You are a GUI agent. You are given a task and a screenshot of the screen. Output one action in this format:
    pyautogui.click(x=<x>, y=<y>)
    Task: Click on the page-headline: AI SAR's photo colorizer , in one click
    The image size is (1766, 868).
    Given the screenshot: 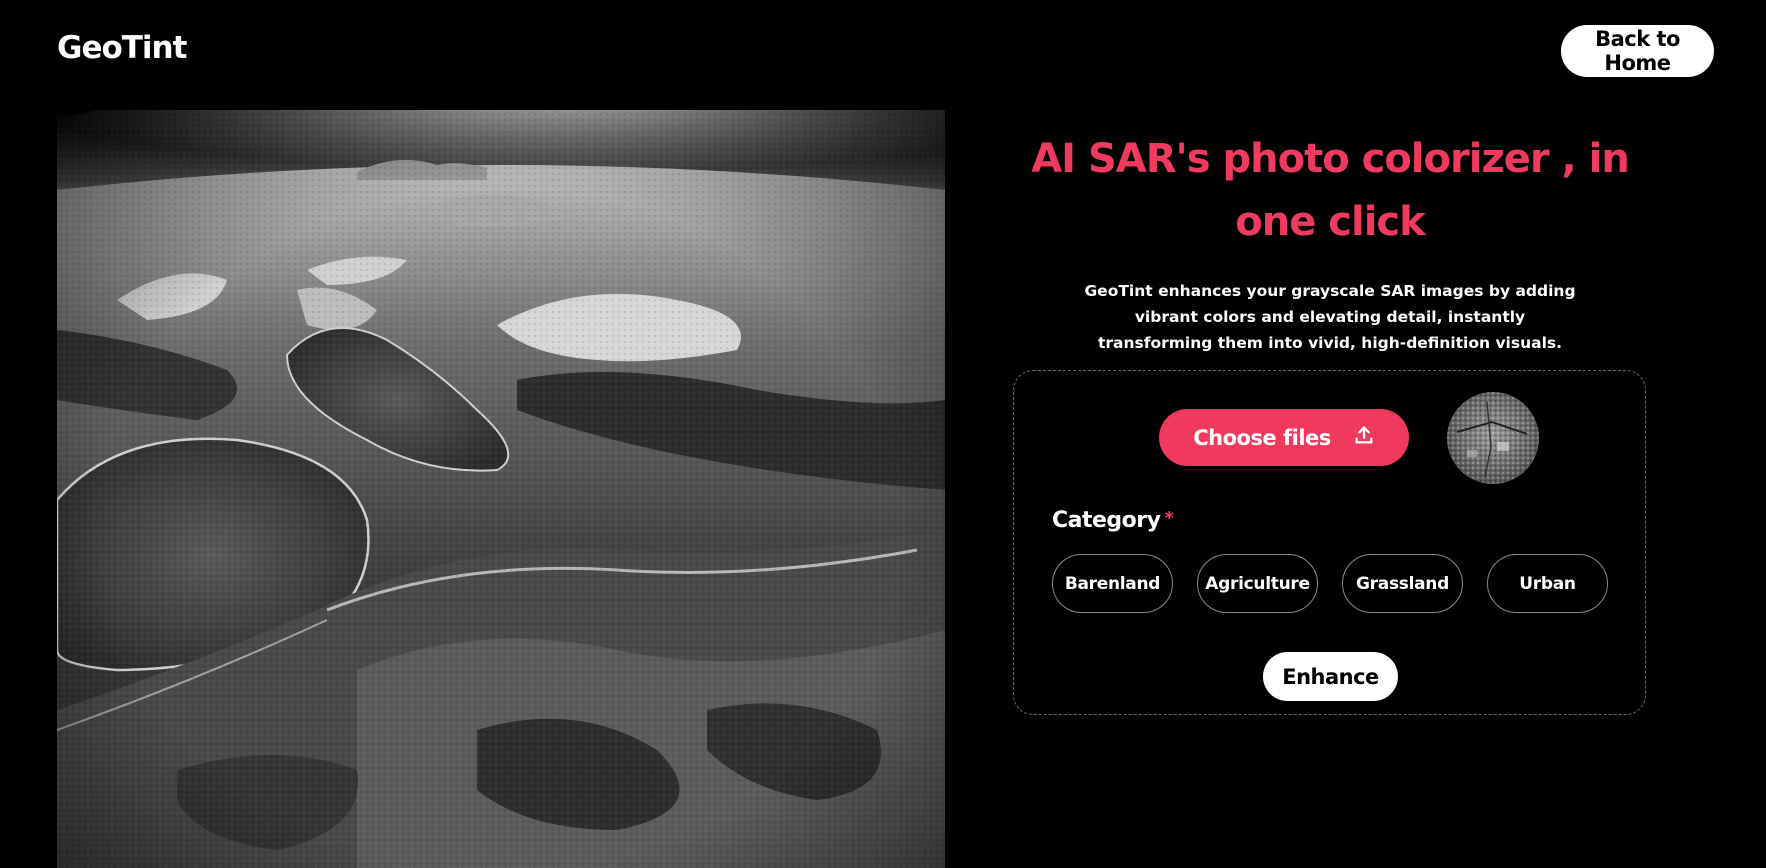 What is the action you would take?
    pyautogui.click(x=1330, y=190)
    